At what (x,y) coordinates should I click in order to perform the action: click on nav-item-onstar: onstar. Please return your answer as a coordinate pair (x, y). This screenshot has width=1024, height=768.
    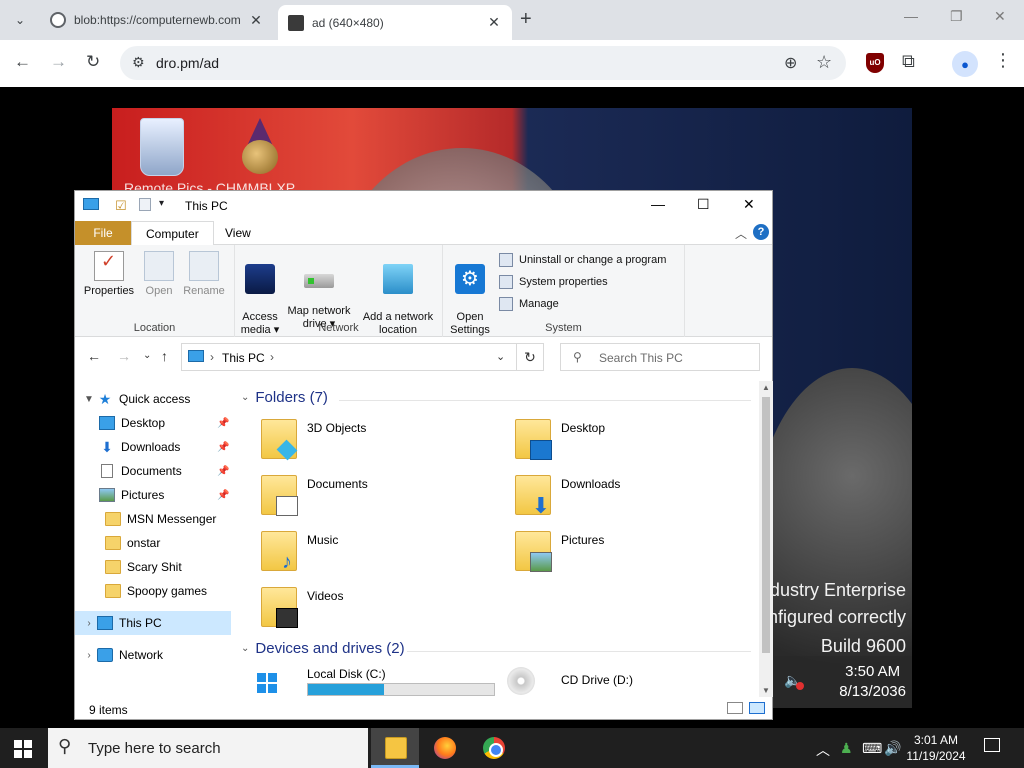
    Looking at the image, I should click on (153, 543).